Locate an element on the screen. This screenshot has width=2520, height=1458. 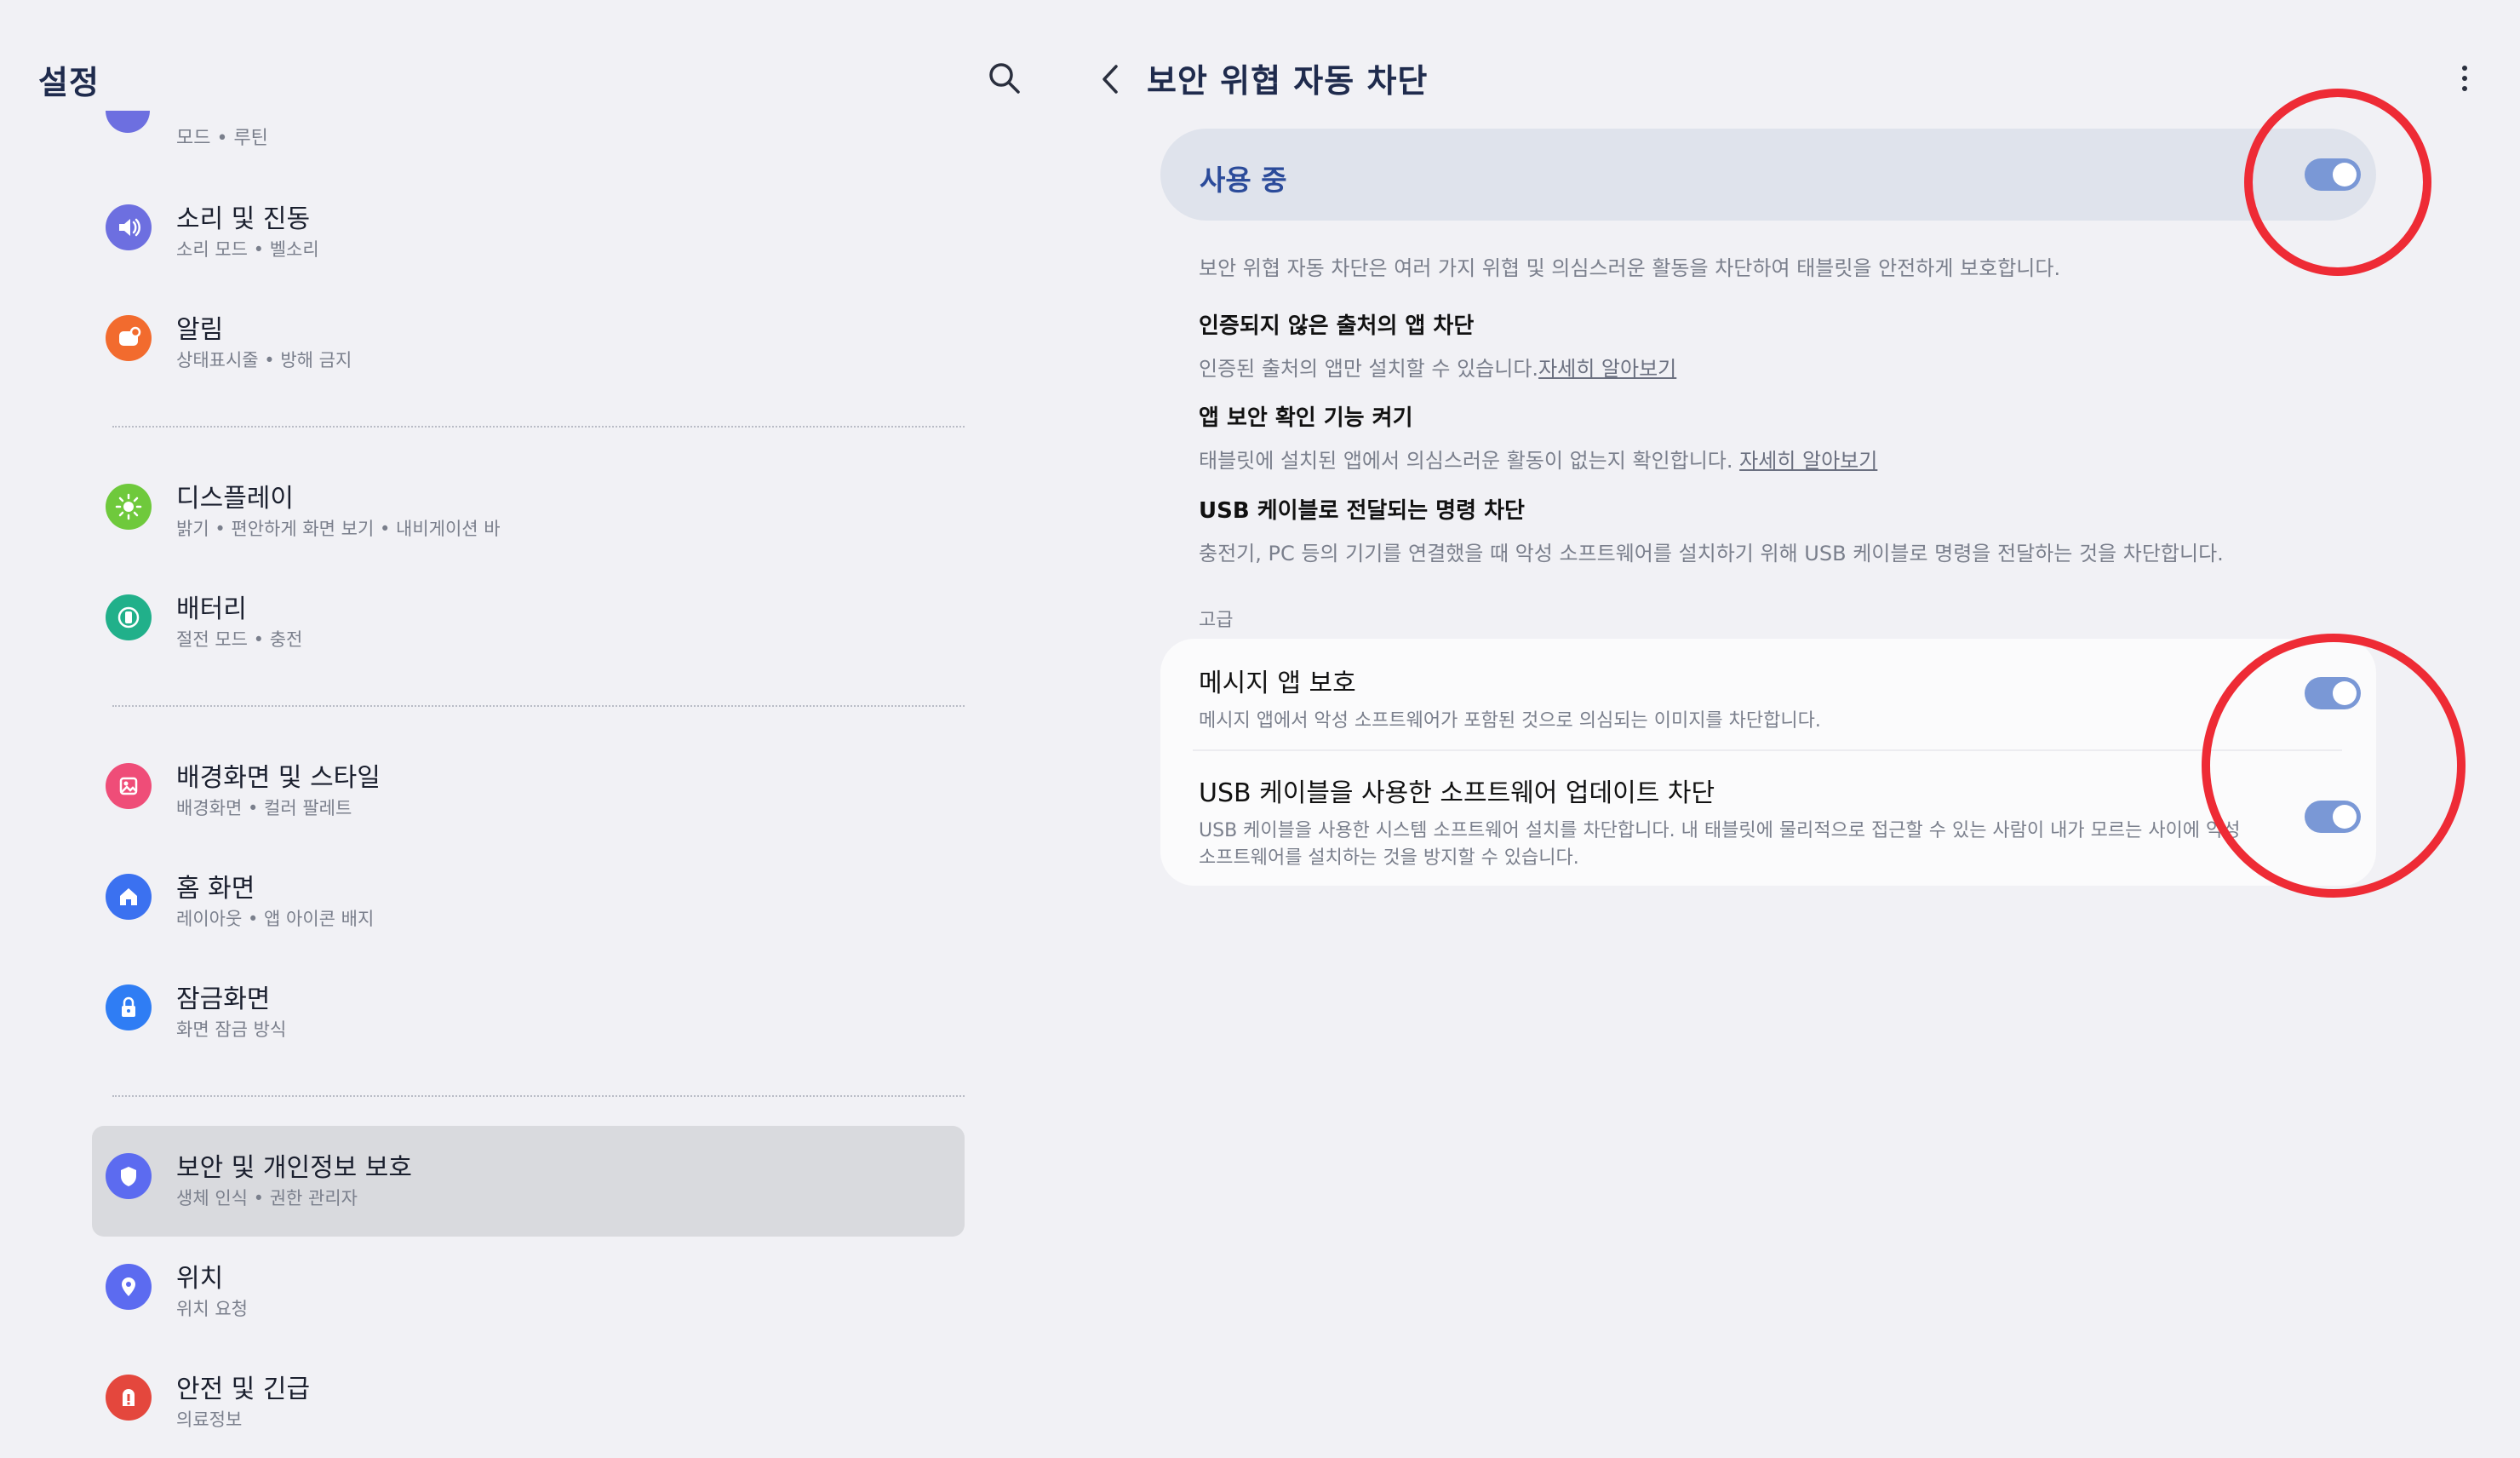
sidebar-item-modes: 모드 • 루틴 is located at coordinates (531, 132).